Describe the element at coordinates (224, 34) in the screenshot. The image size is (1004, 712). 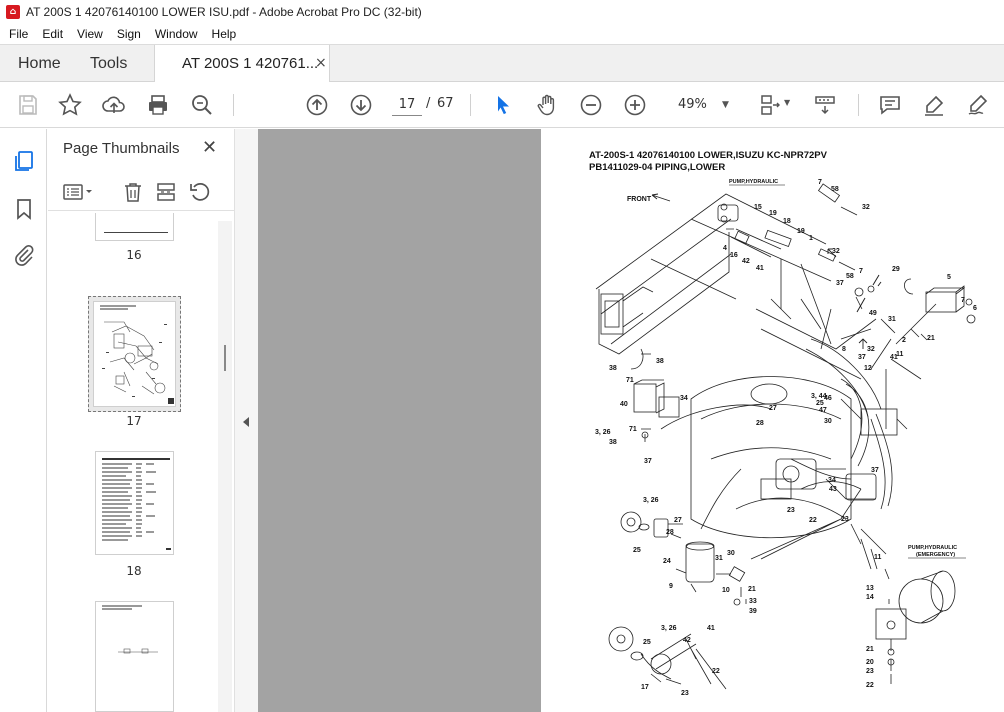
I see `menu-help: Help` at that location.